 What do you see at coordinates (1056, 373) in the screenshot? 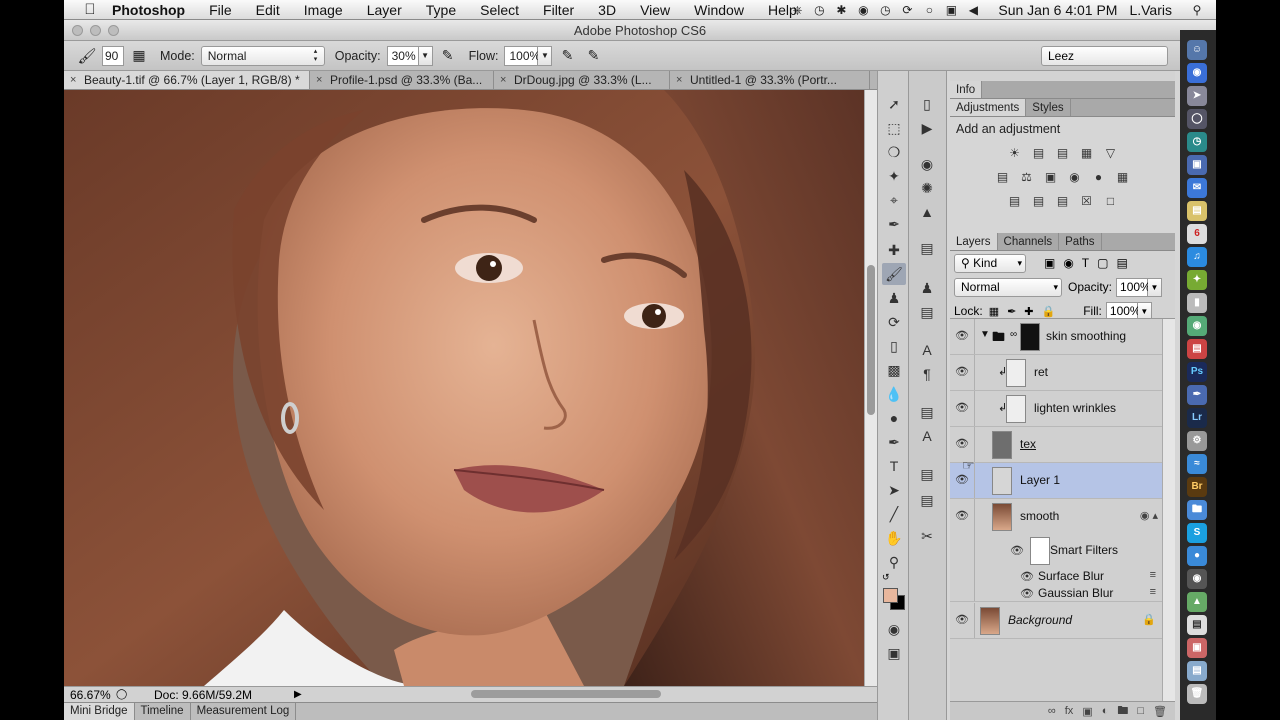
I see `layer-row-ret: 👁 ↲ ret` at bounding box center [1056, 373].